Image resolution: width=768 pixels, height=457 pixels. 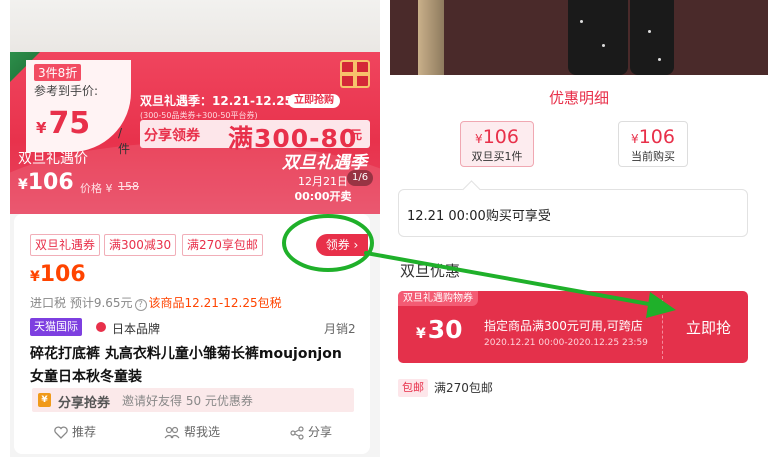 I want to click on option-label: 当前购买, so click(x=653, y=156).